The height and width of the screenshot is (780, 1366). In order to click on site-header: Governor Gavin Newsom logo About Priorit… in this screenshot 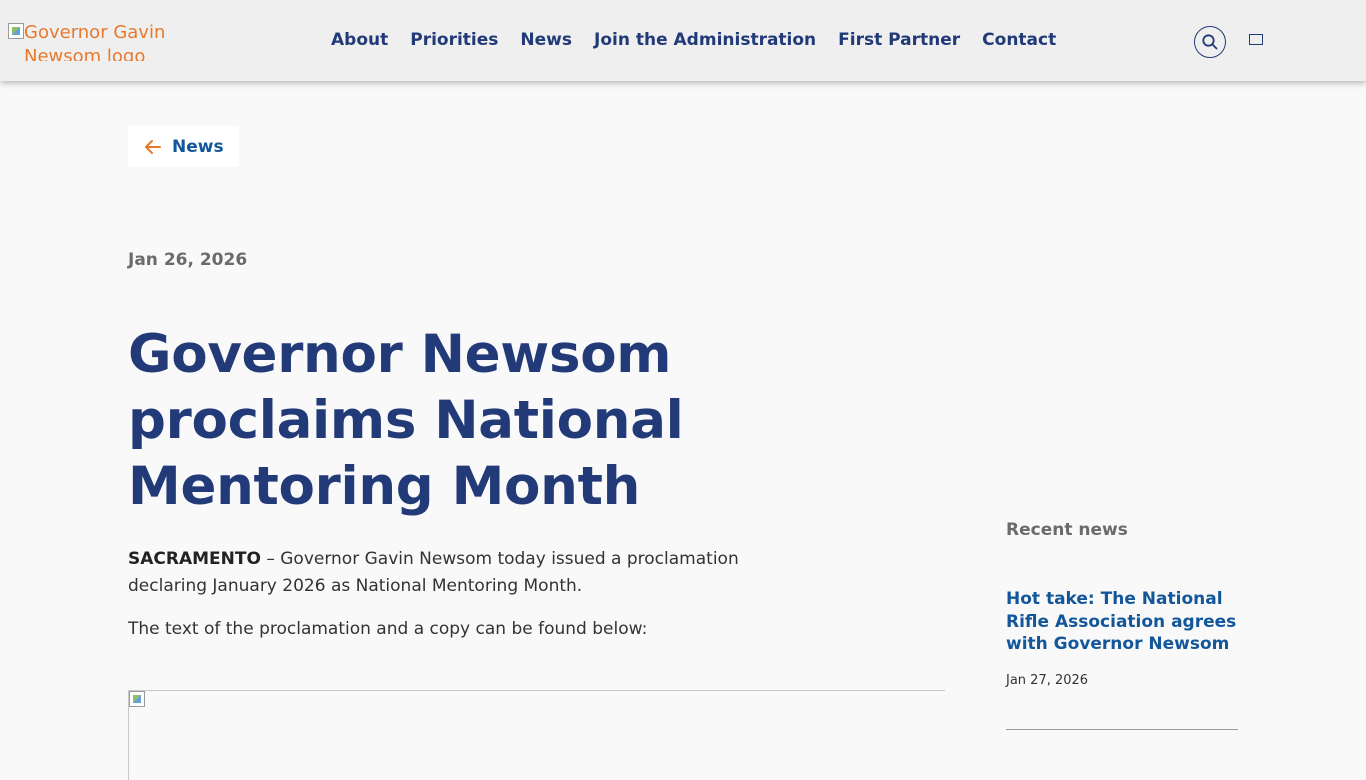, I will do `click(683, 40)`.